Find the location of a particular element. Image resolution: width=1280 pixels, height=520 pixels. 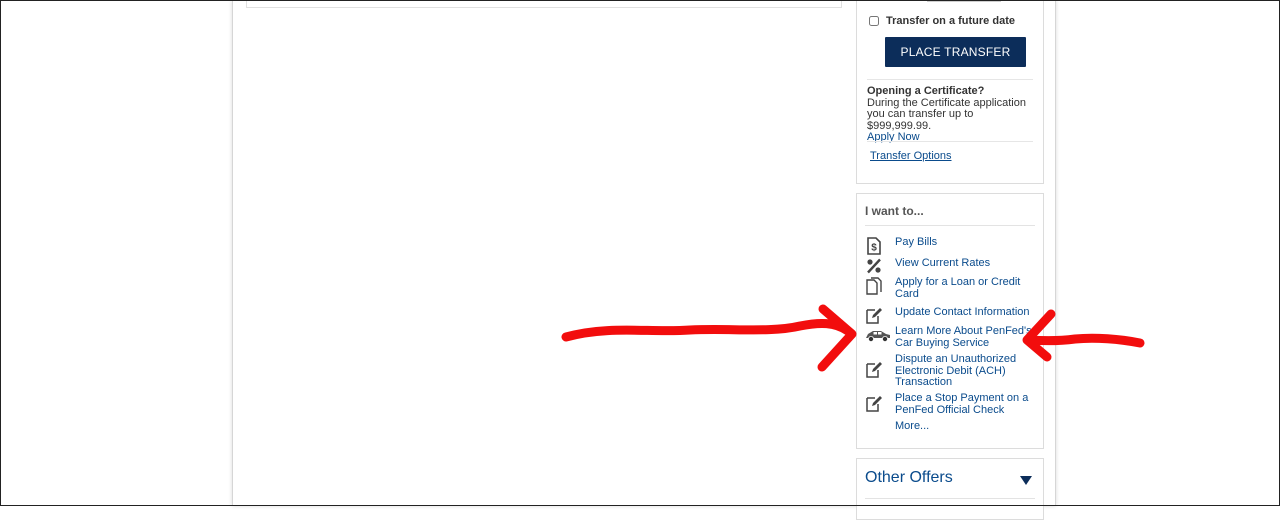

i-want-item-update-contact: Update Contact Information is located at coordinates (951, 316).